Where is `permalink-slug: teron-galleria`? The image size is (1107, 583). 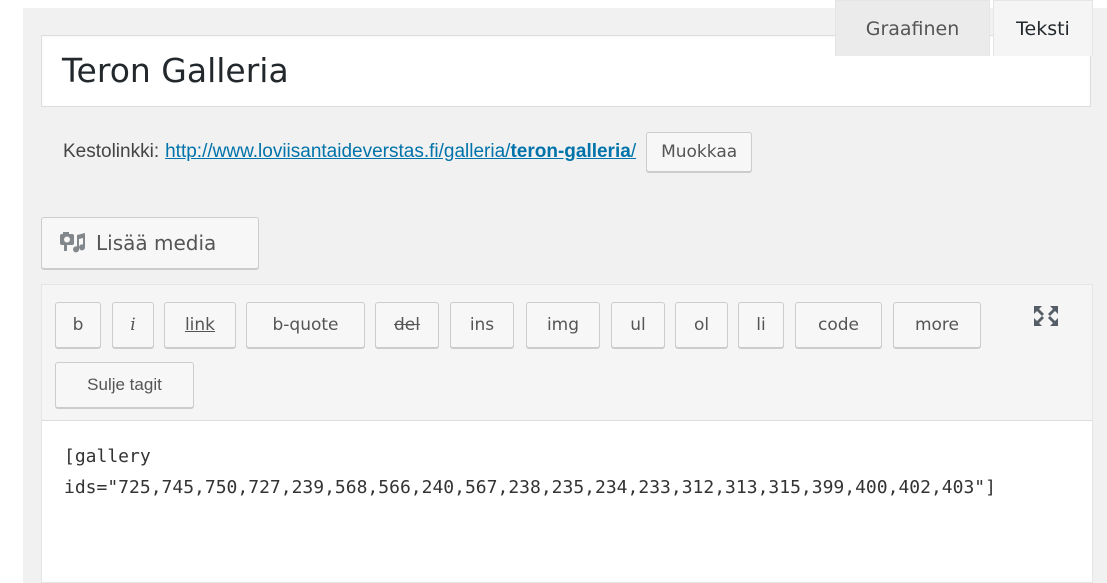 permalink-slug: teron-galleria is located at coordinates (570, 151).